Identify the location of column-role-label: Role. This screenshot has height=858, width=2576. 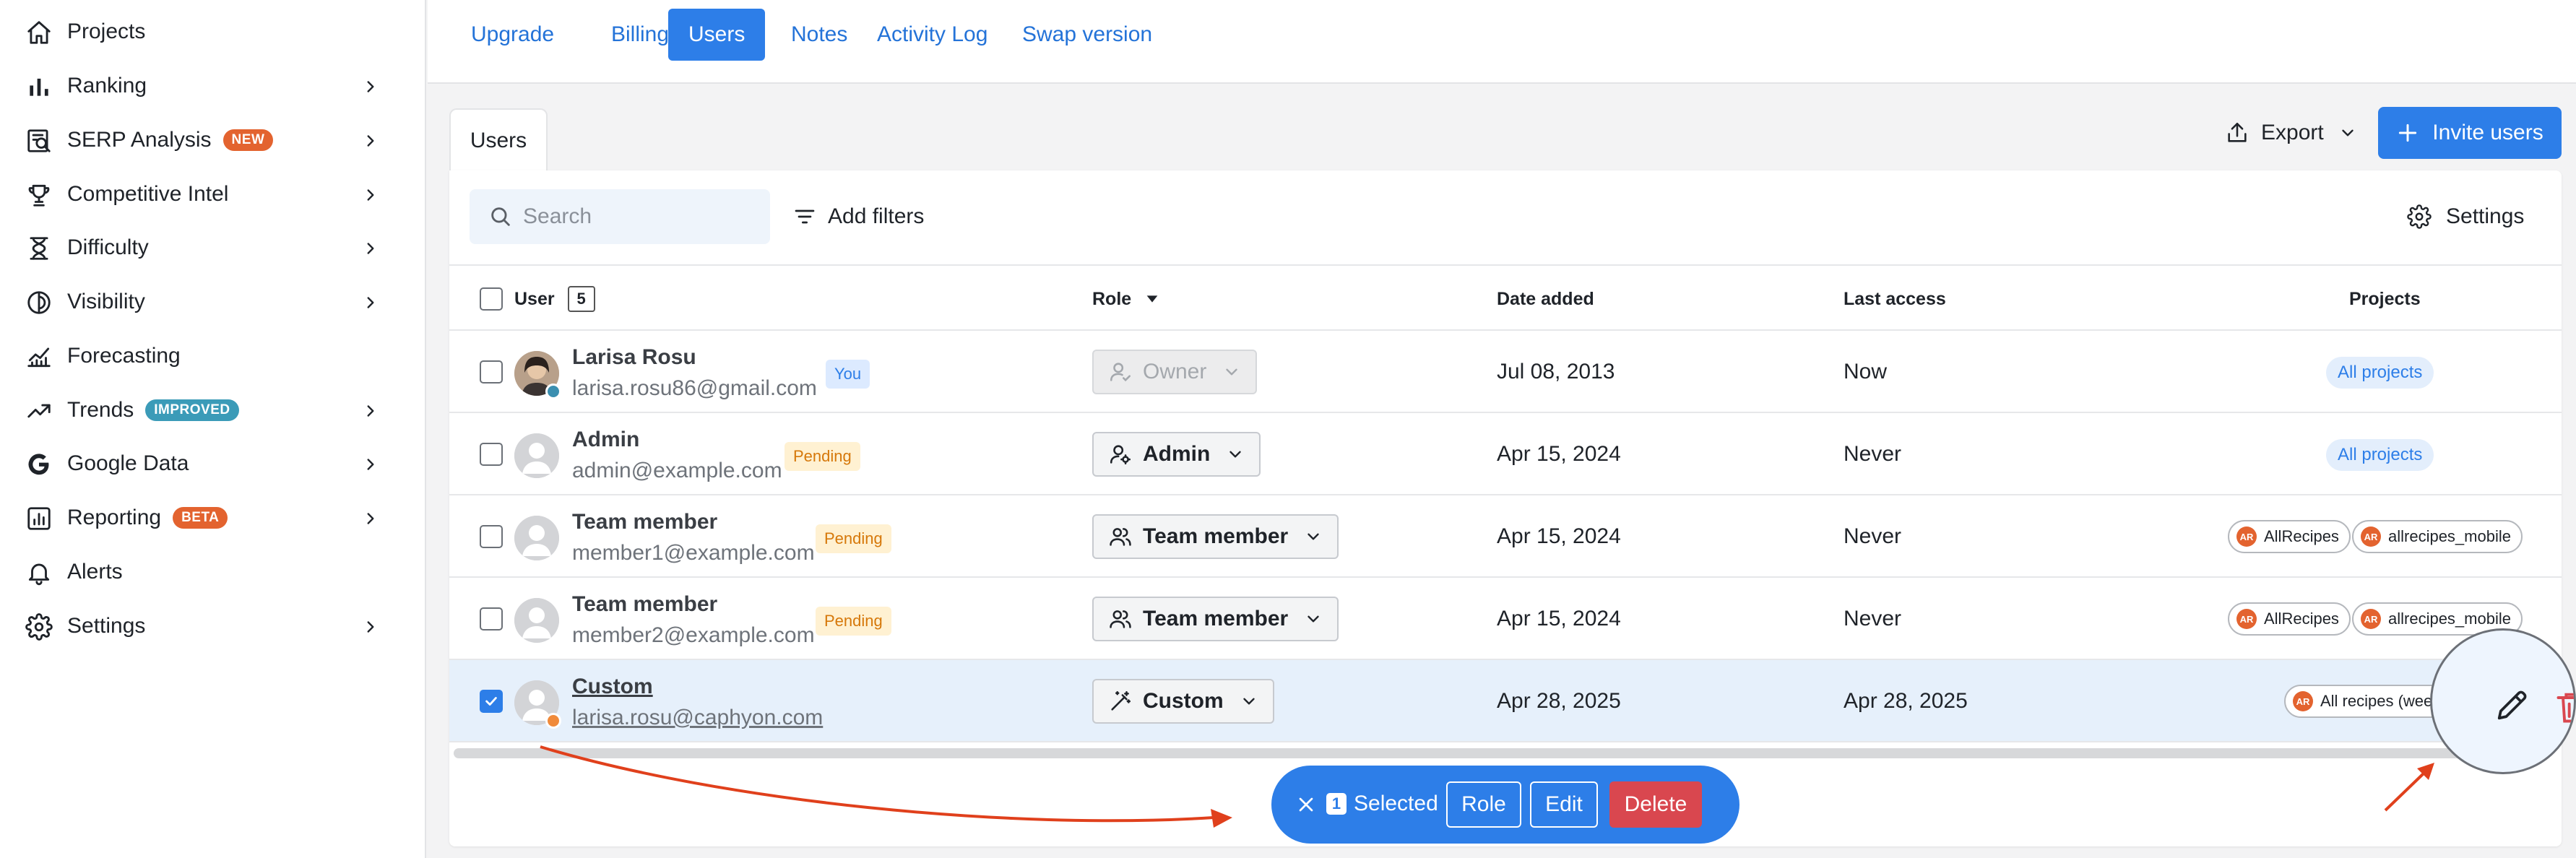
(1112, 298).